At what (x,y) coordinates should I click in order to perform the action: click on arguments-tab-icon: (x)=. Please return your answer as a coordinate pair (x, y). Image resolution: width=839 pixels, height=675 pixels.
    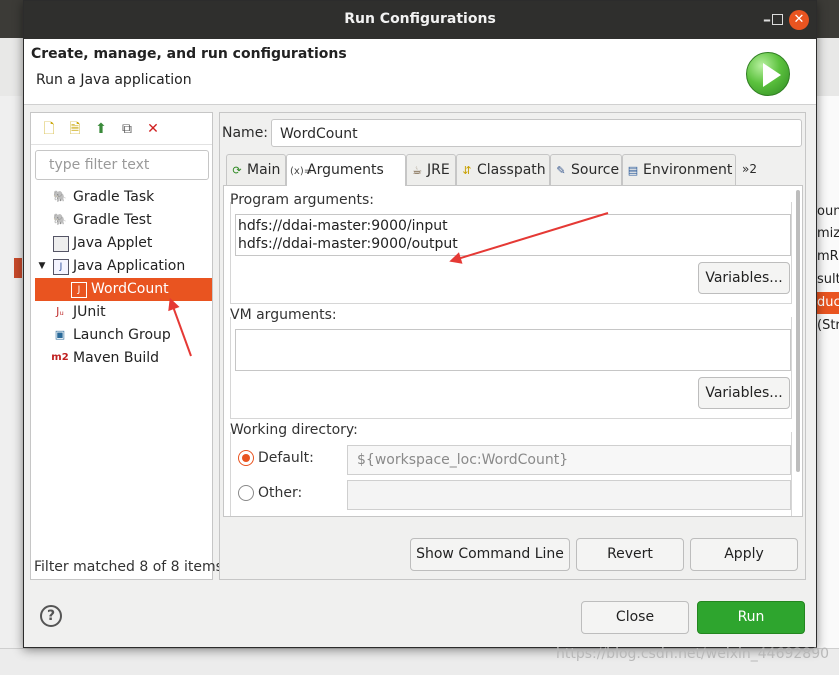
    Looking at the image, I should click on (301, 171).